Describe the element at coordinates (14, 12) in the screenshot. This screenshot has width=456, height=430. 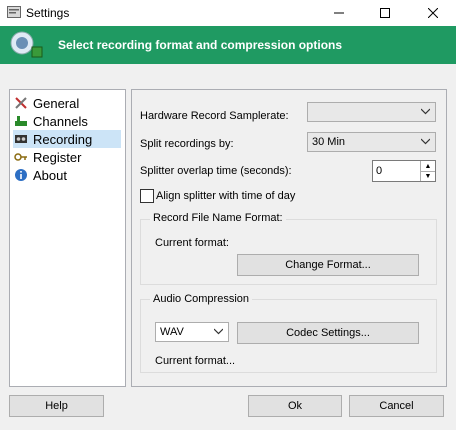
I see `settings-window-icon` at that location.